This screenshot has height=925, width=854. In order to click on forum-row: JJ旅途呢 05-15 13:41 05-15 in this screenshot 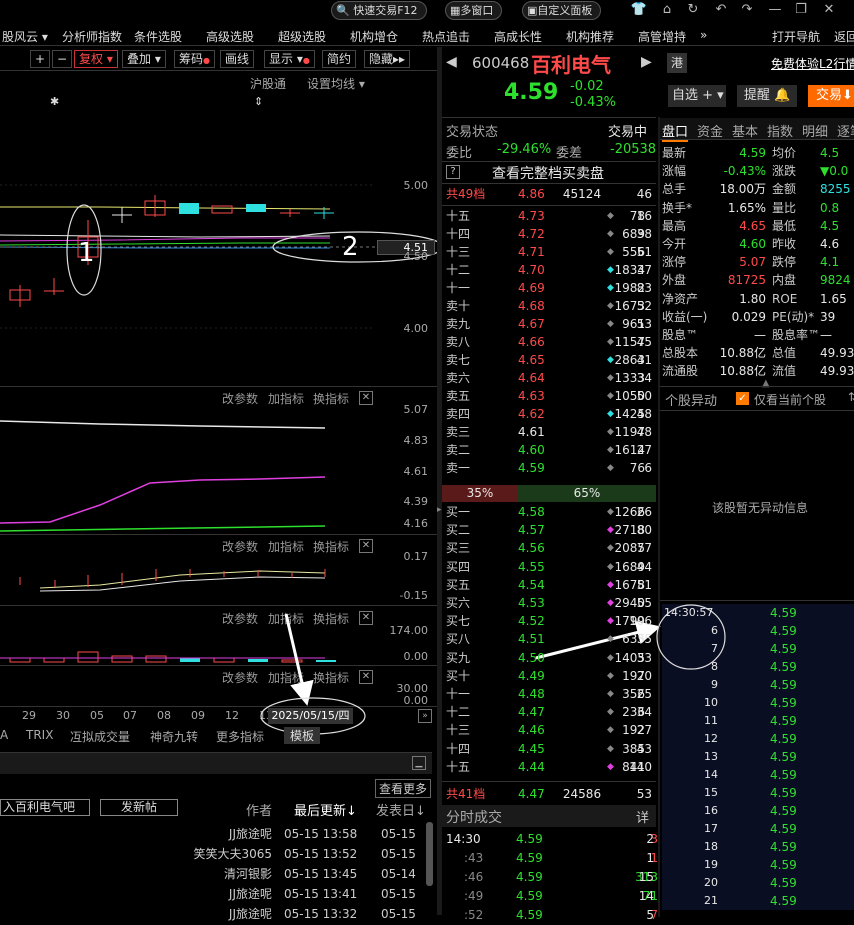, I will do `click(215, 894)`.